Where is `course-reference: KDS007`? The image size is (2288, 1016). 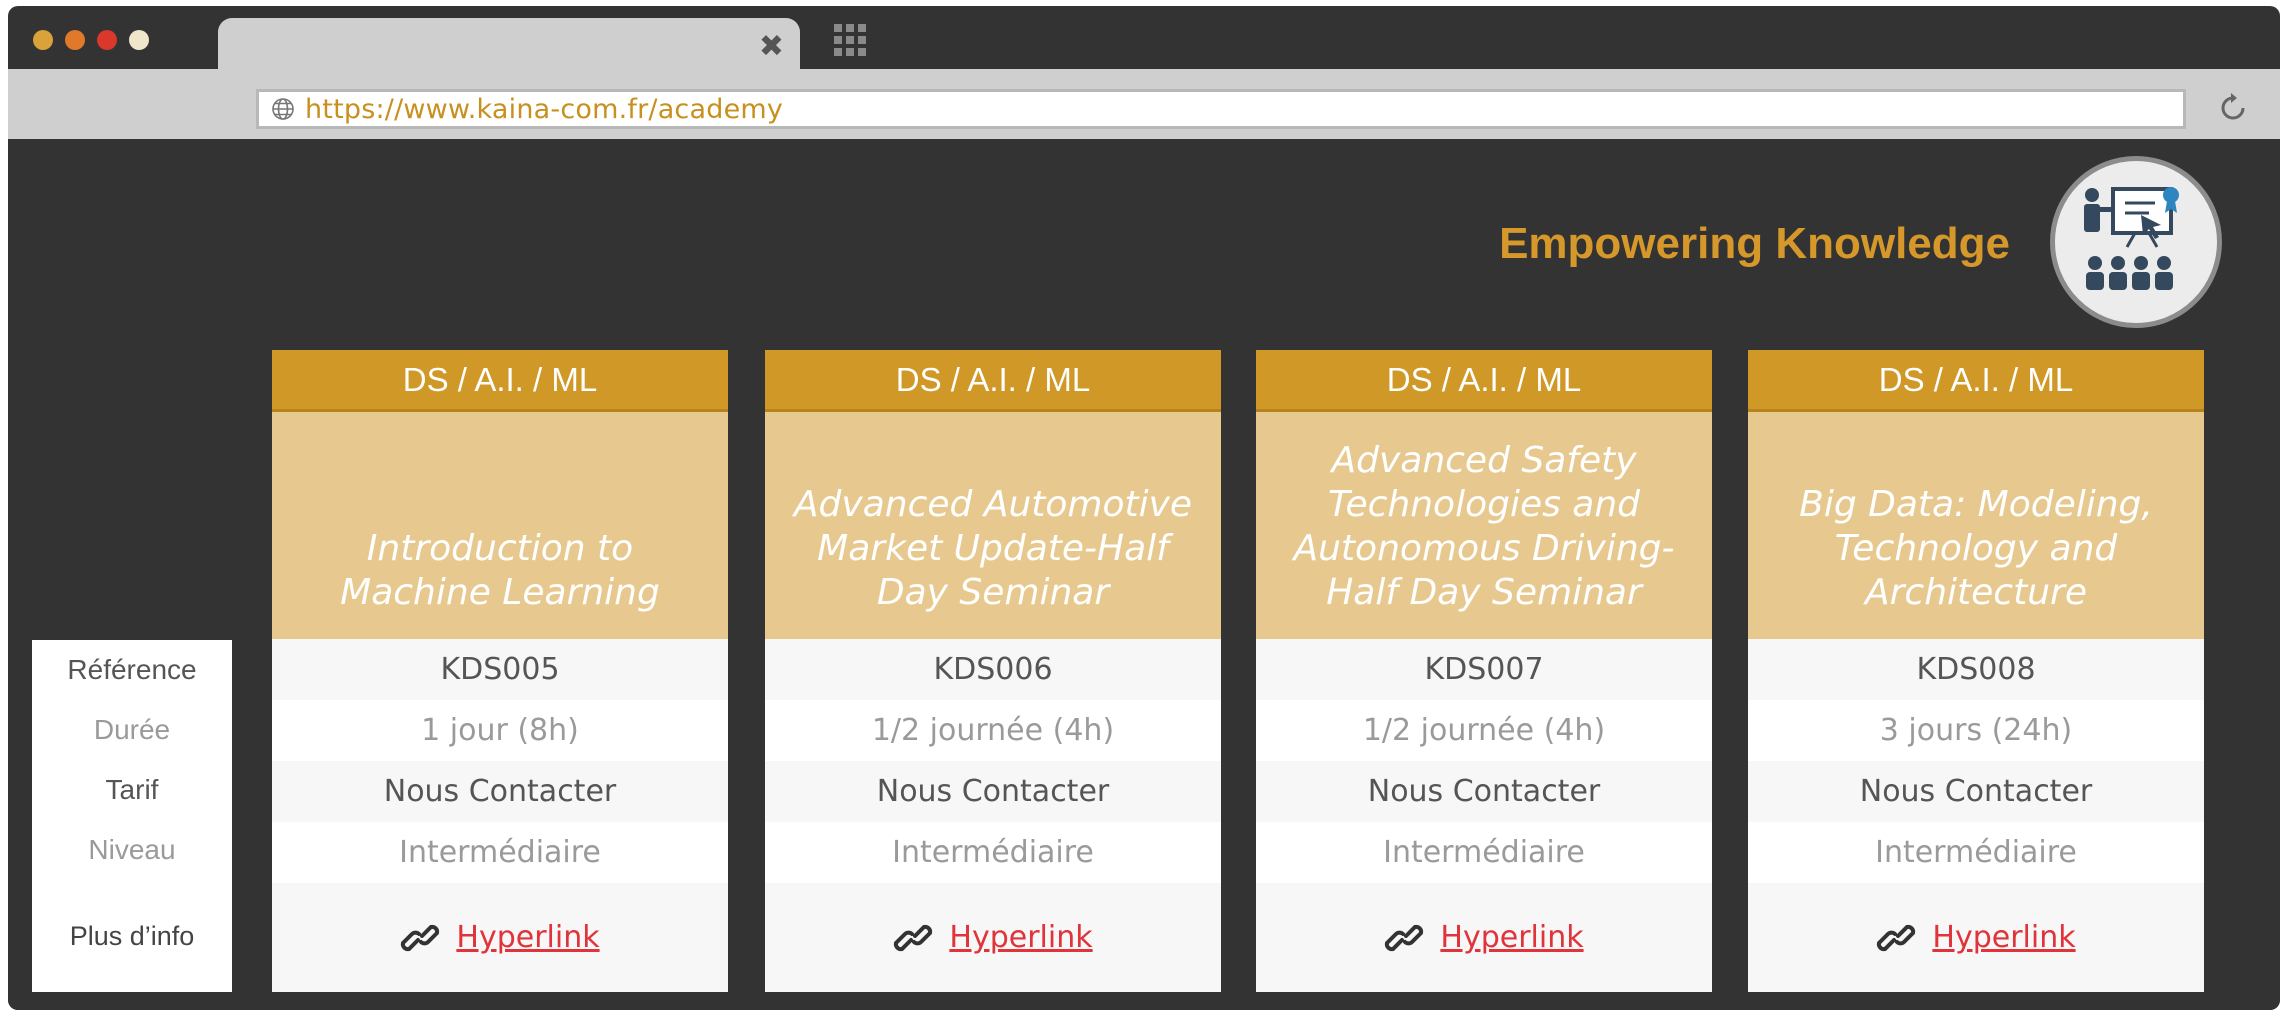 course-reference: KDS007 is located at coordinates (1484, 669).